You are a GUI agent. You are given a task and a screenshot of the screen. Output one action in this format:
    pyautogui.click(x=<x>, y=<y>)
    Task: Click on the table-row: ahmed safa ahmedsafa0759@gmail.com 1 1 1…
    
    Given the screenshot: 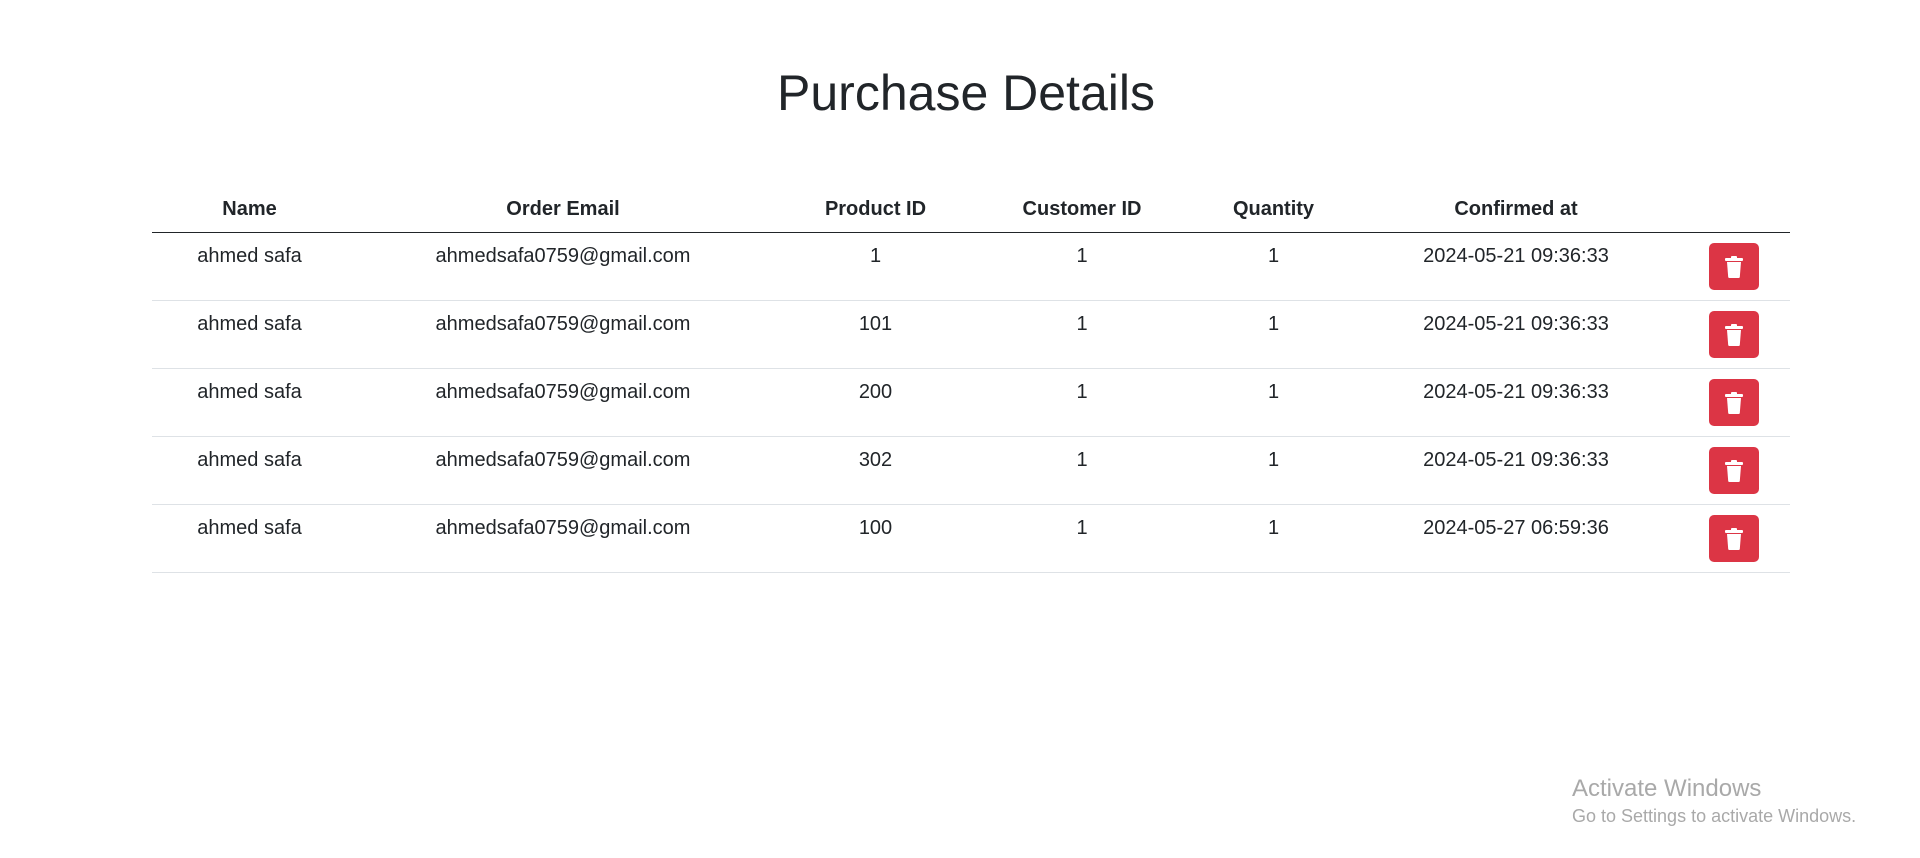 What is the action you would take?
    pyautogui.click(x=971, y=266)
    